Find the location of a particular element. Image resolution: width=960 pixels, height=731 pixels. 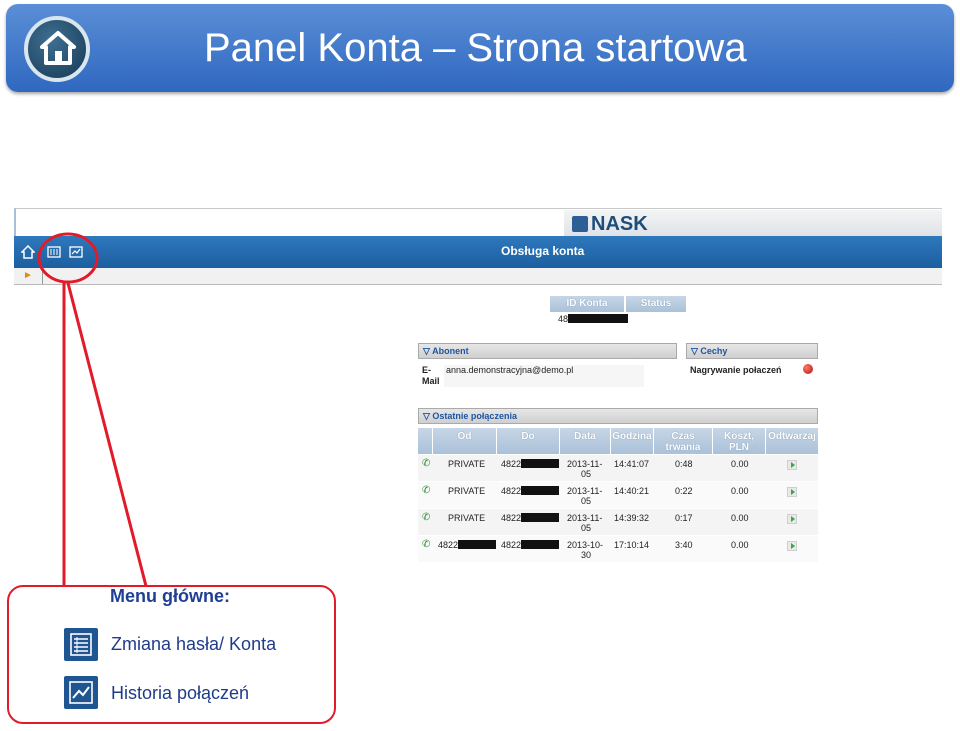

list-icon is located at coordinates (81, 644).